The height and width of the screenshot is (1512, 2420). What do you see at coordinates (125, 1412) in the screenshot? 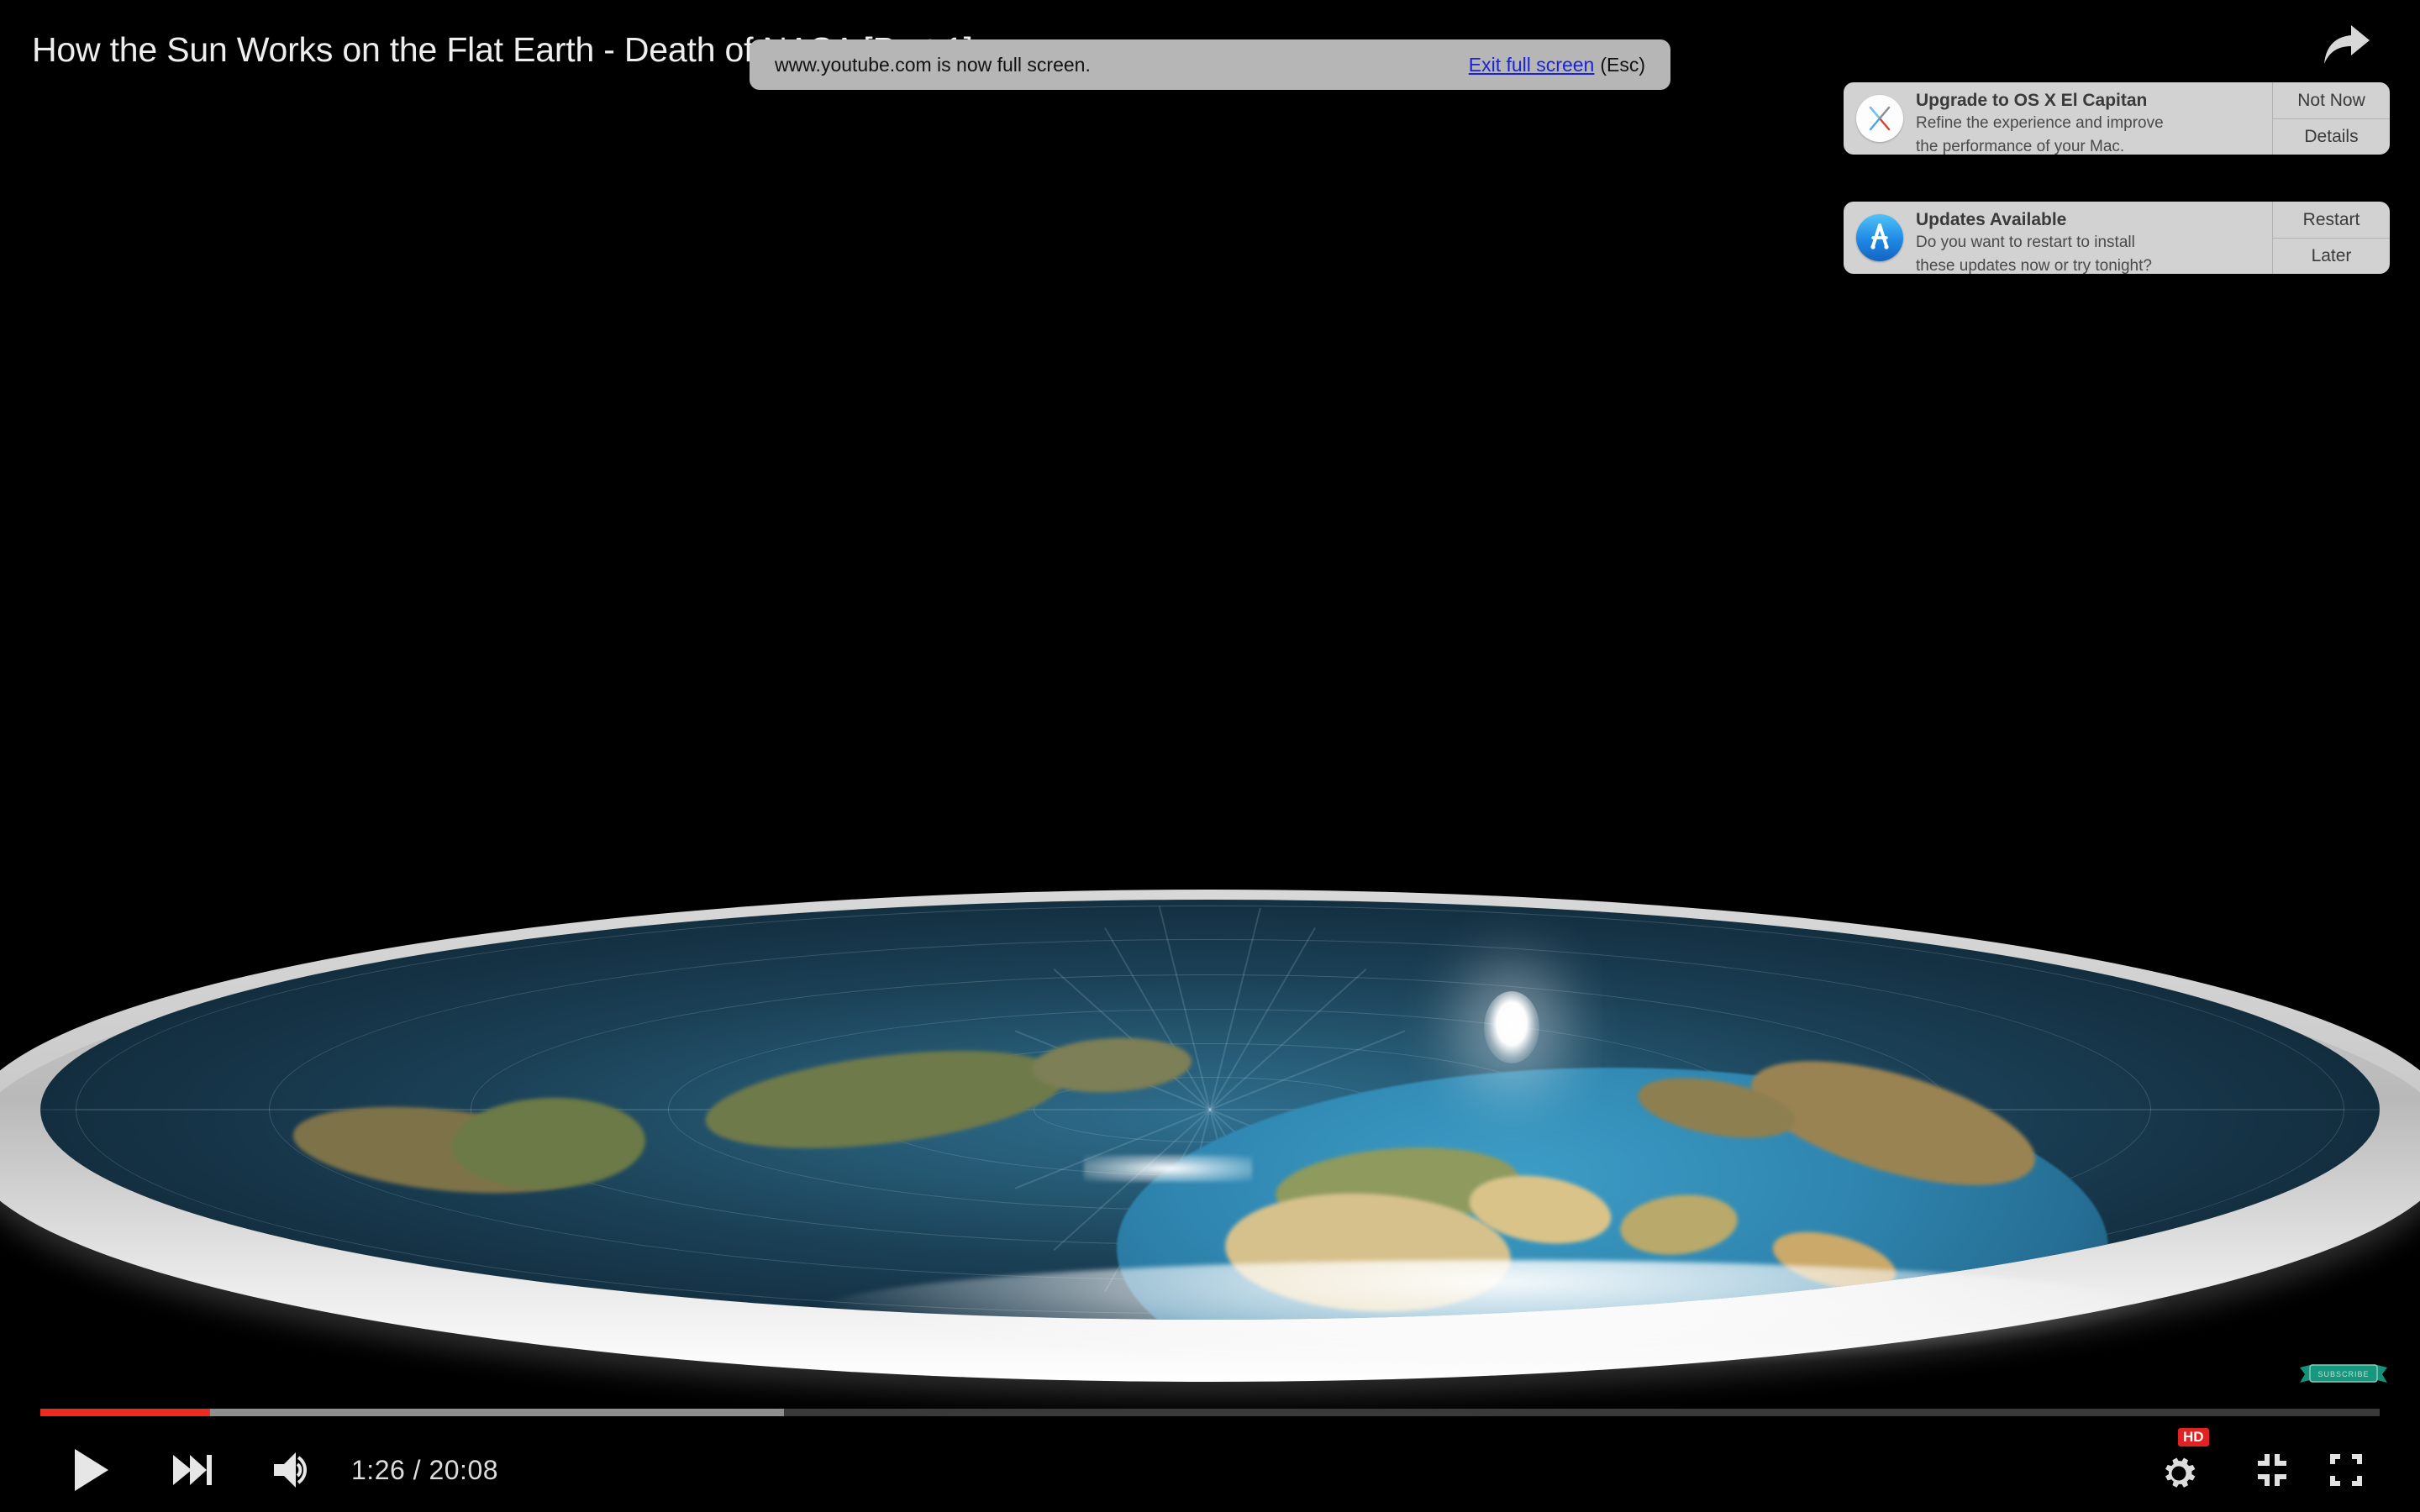
I see `progress-played` at bounding box center [125, 1412].